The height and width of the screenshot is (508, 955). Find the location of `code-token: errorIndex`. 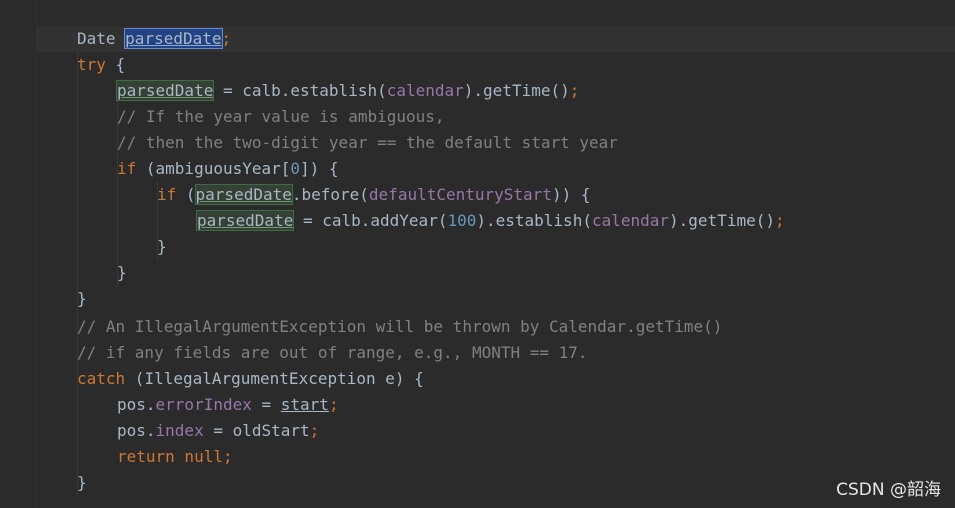

code-token: errorIndex is located at coordinates (203, 404).